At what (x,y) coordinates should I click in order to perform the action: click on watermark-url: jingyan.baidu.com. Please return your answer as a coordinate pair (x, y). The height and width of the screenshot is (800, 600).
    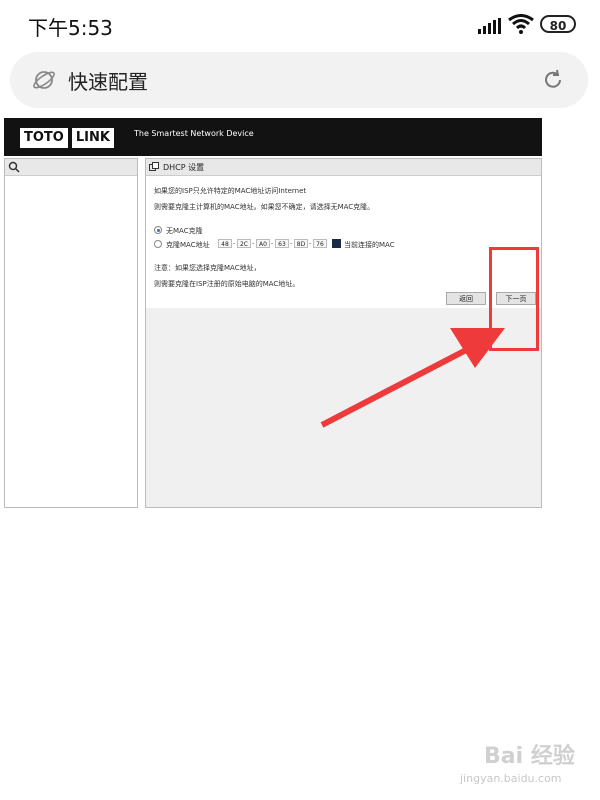
    Looking at the image, I should click on (511, 778).